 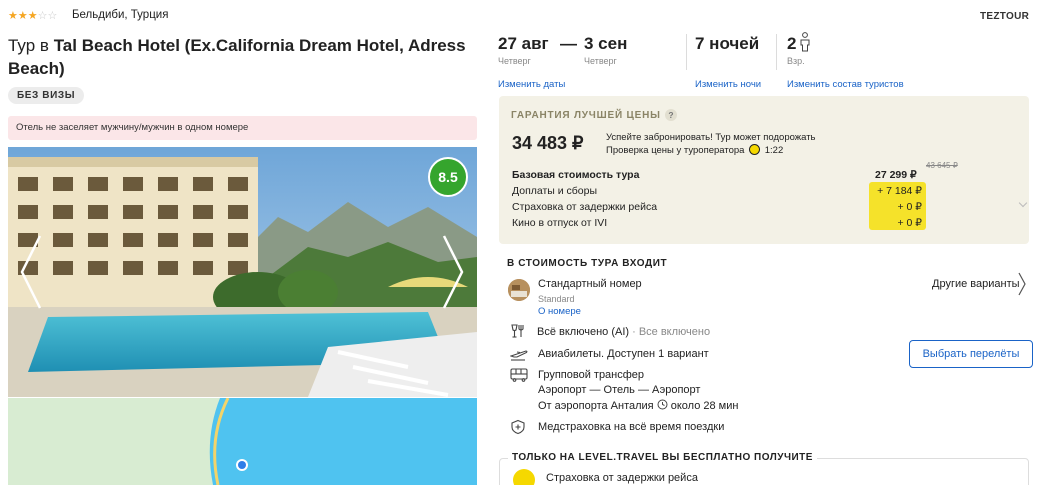 What do you see at coordinates (120, 15) in the screenshot?
I see `hotel-location: Бельдиби, Турция` at bounding box center [120, 15].